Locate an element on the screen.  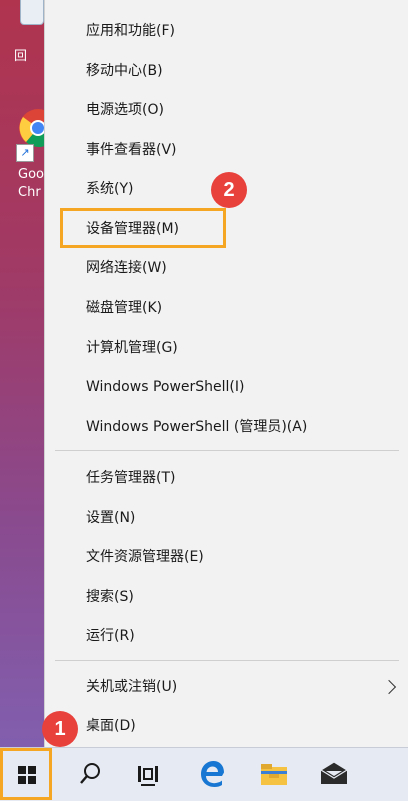
search-icon is located at coordinates (90, 774).